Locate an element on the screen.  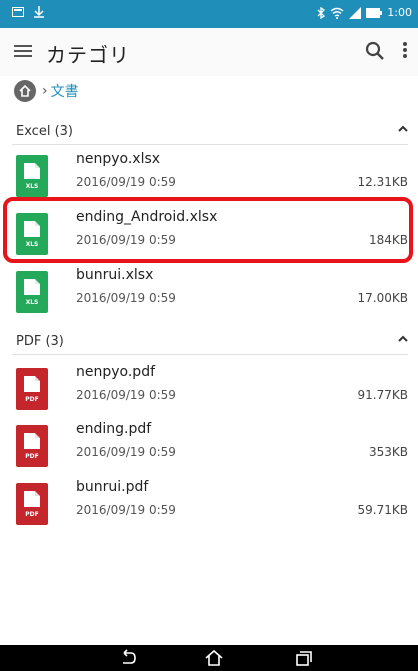
status-time: 1:00 is located at coordinates (399, 12).